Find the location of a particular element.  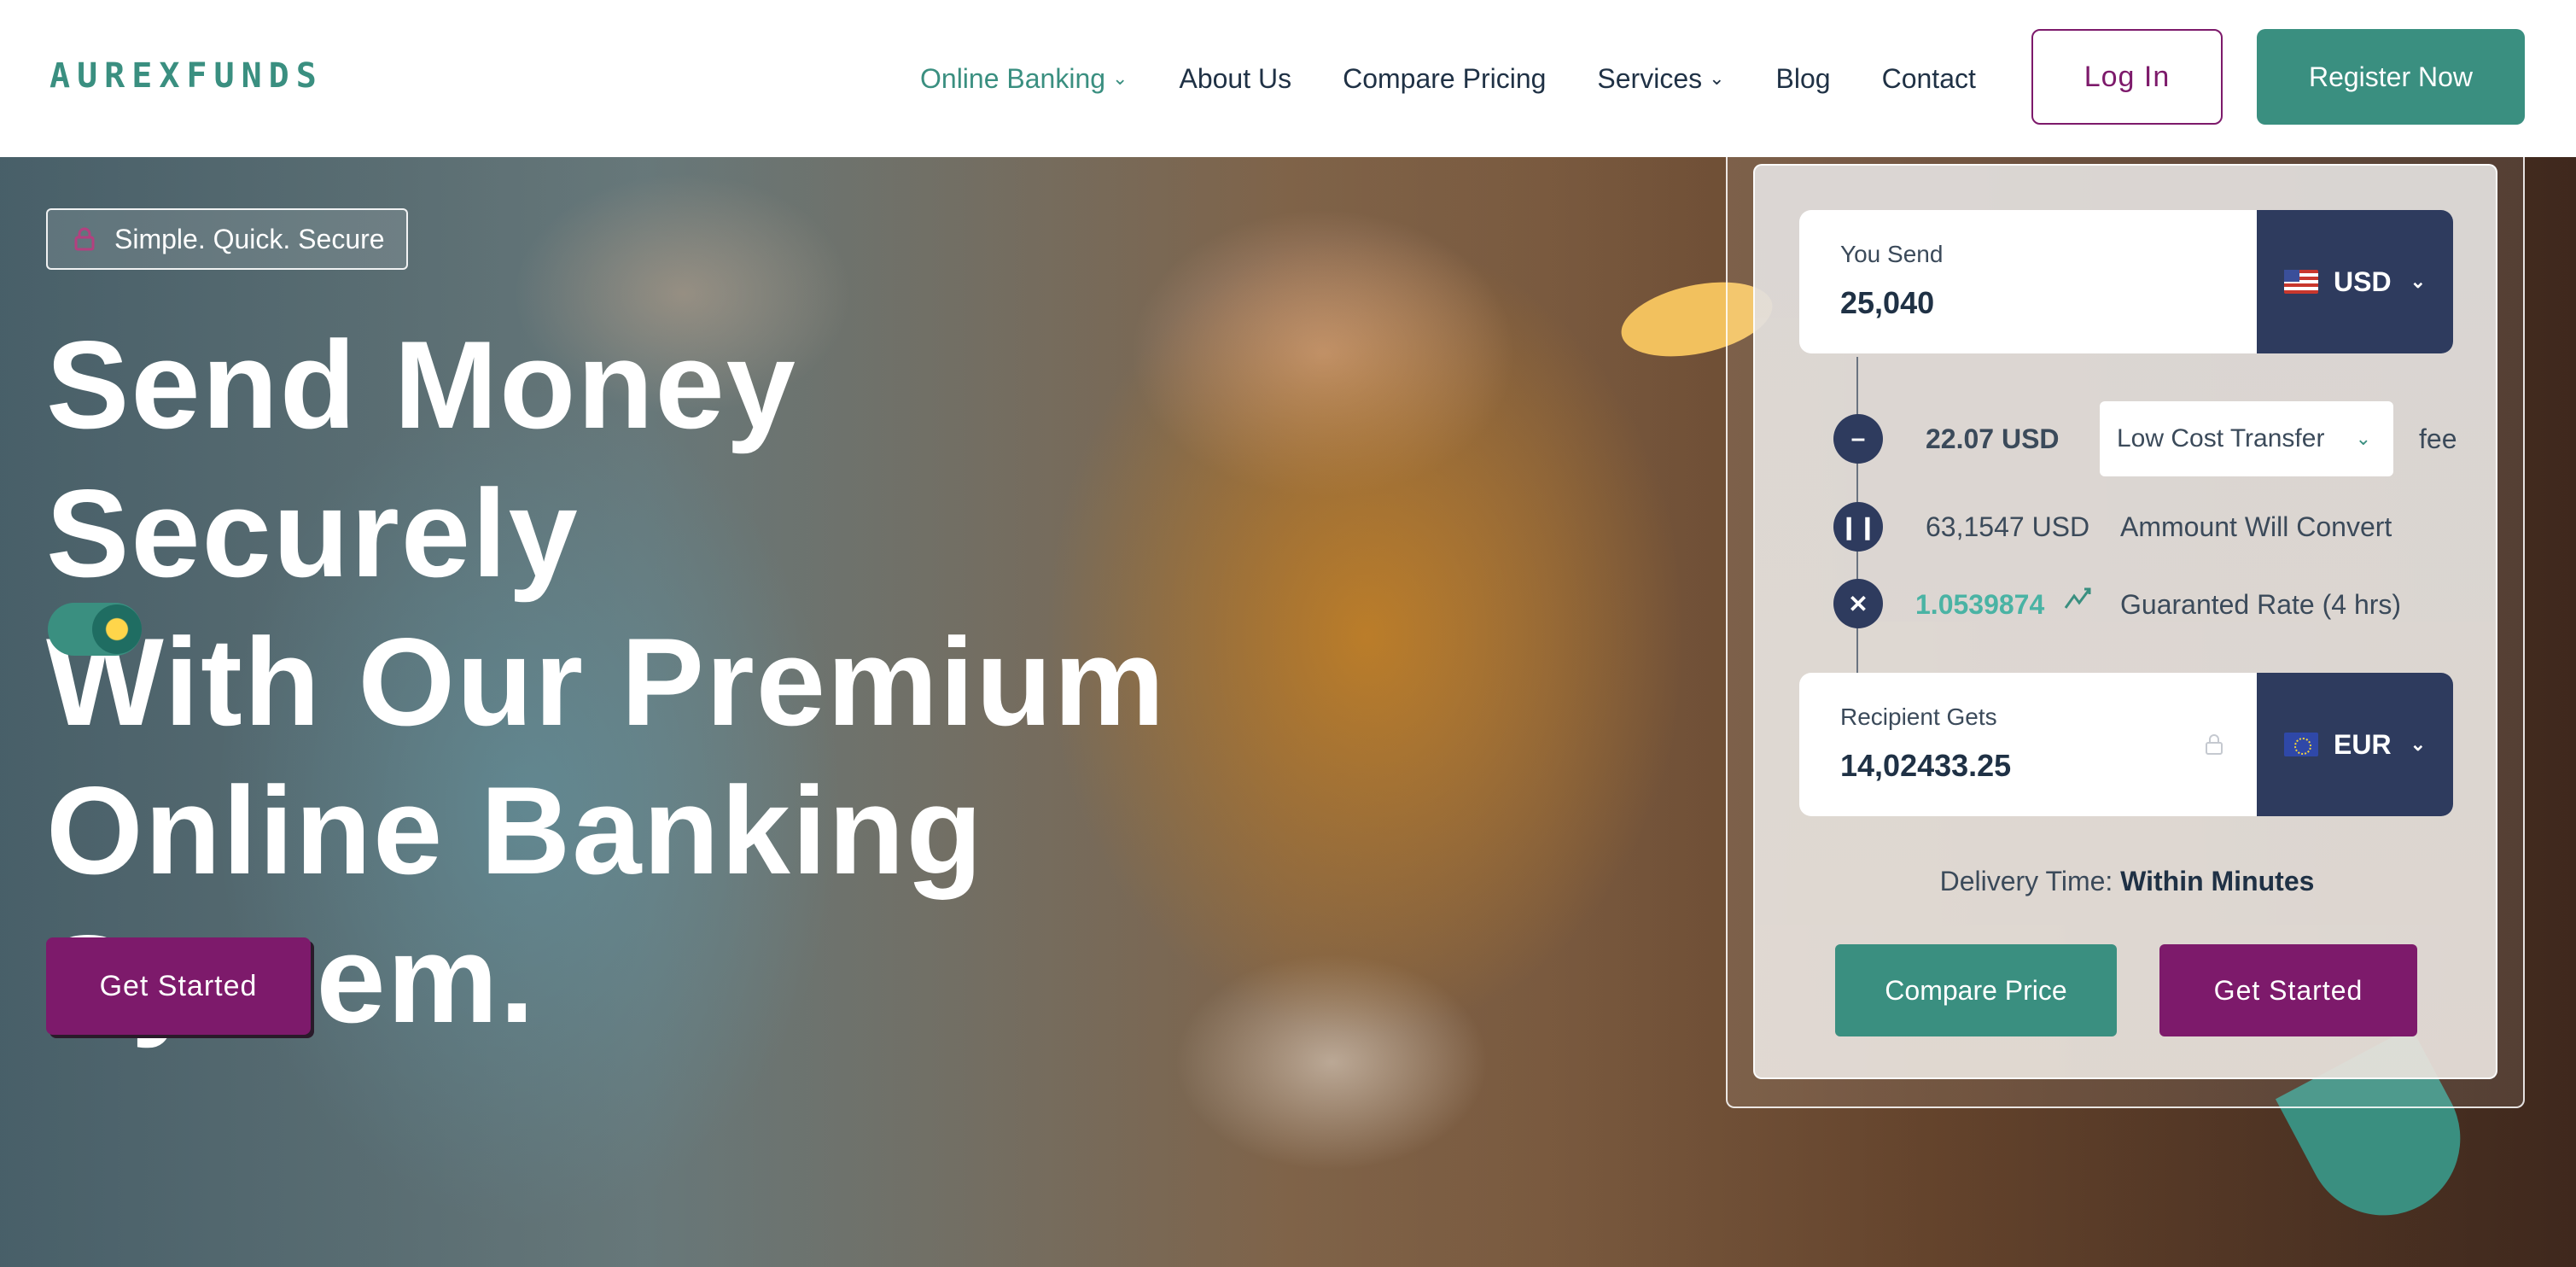

recipient-amount-input: 14,02433.25 is located at coordinates (1925, 766).